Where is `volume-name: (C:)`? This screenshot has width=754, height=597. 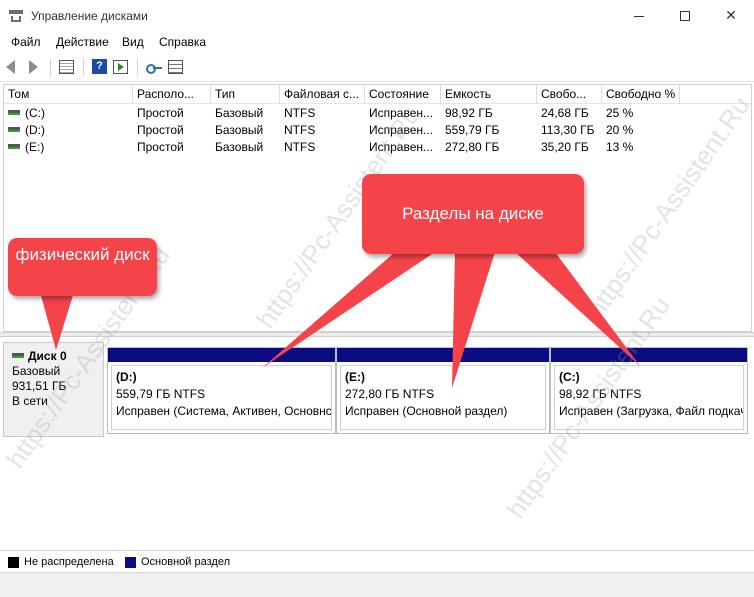
volume-name: (C:) is located at coordinates (35, 113).